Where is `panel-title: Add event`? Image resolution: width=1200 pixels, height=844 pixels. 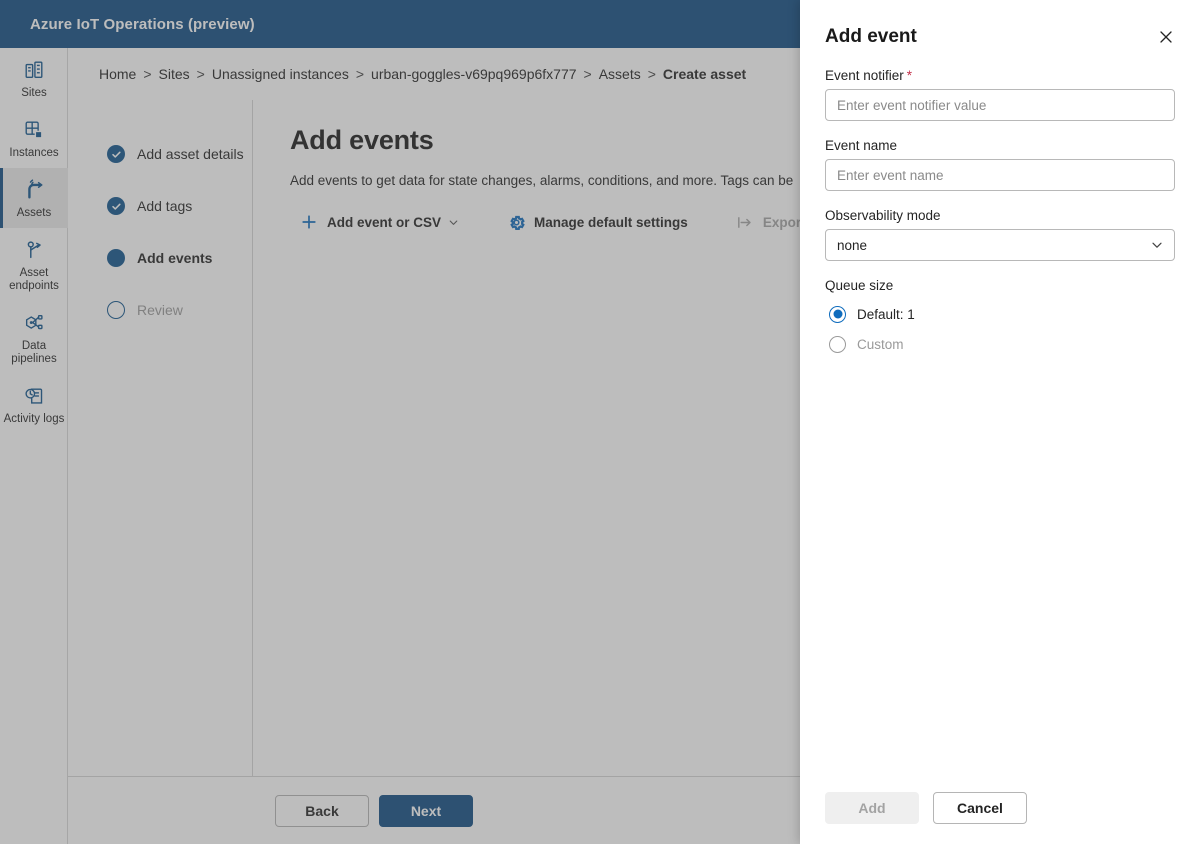
panel-title: Add event is located at coordinates (871, 36).